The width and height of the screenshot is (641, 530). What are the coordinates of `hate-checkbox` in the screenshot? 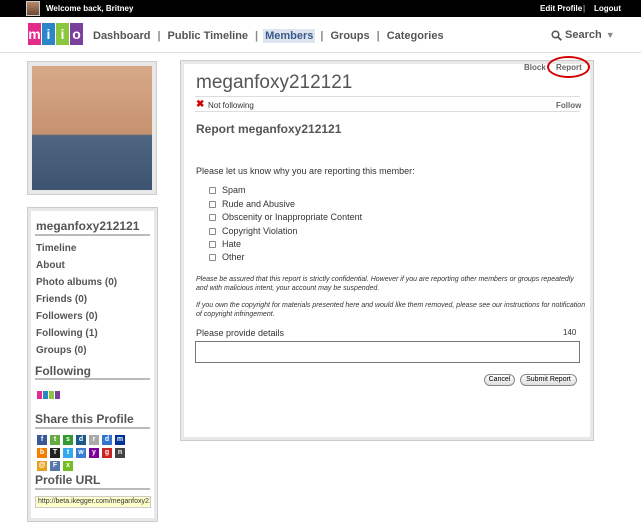 It's located at (212, 244).